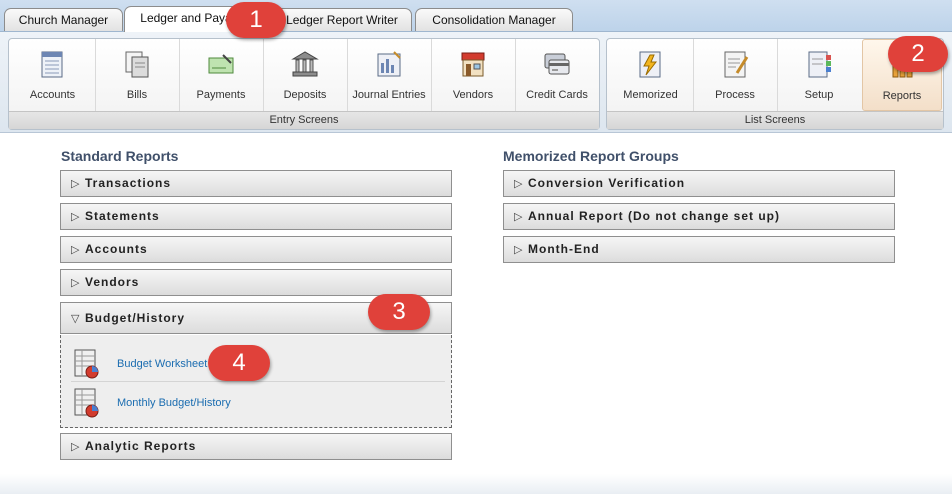  Describe the element at coordinates (775, 120) in the screenshot. I see `list-screens-label: List Screens` at that location.